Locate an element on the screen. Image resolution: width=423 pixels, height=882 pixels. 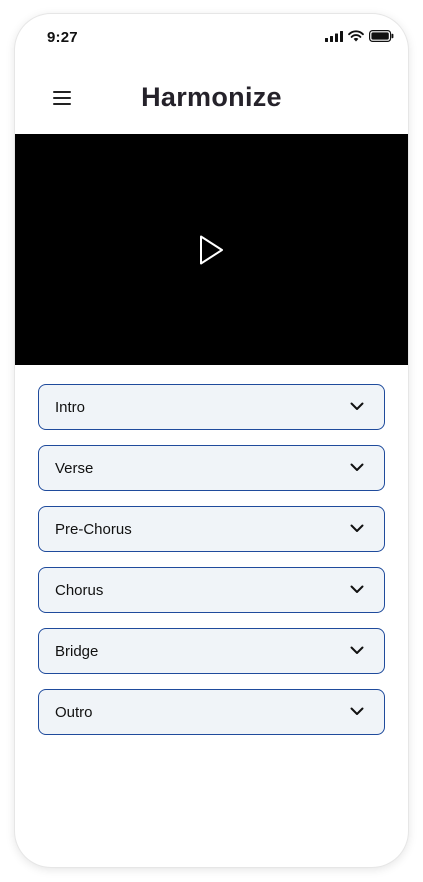
app-header: Harmonize is located at coordinates (211, 98).